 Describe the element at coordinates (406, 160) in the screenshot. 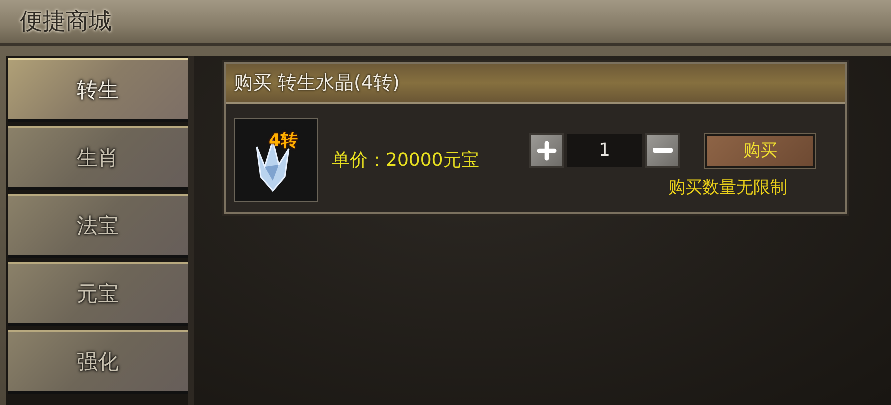

I see `price-text: 单价：20000元宝` at that location.